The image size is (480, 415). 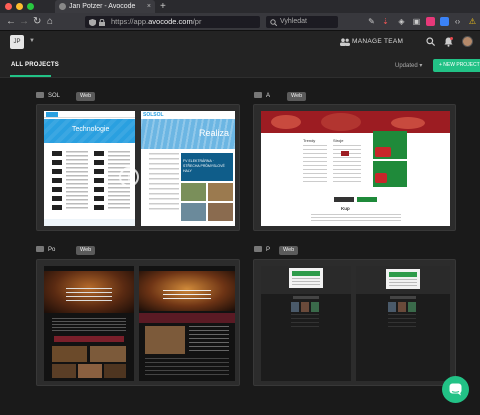 What do you see at coordinates (448, 42) in the screenshot?
I see `bell-icon` at bounding box center [448, 42].